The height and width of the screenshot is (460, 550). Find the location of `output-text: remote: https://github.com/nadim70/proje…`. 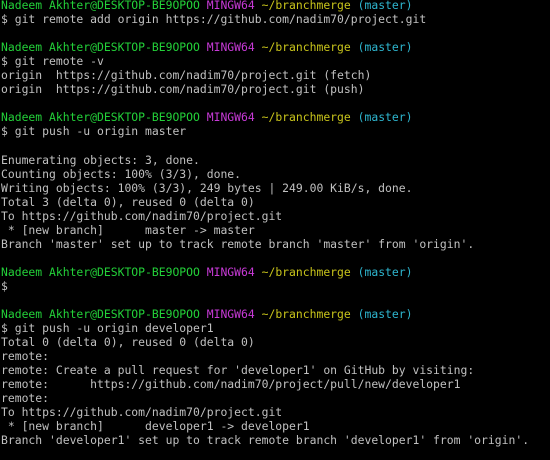

output-text: remote: https://github.com/nadim70/proje… is located at coordinates (231, 384).